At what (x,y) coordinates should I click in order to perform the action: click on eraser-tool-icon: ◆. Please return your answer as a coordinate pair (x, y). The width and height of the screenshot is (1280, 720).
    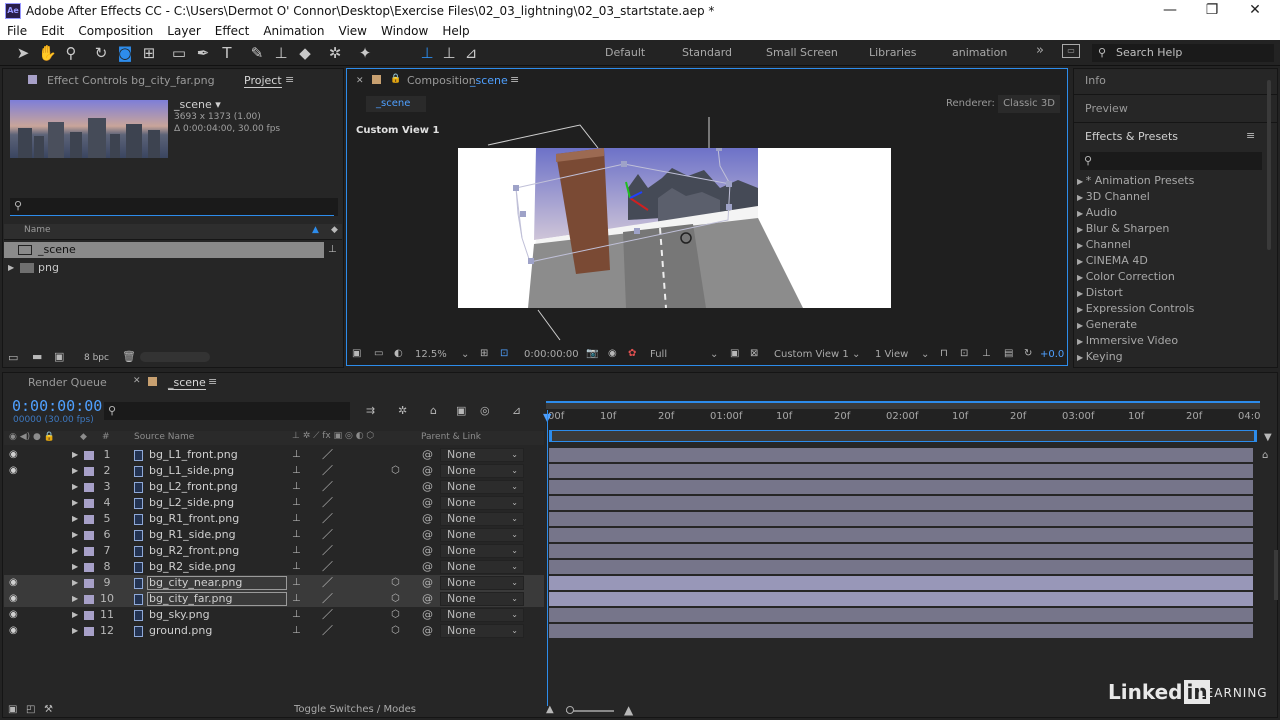
    Looking at the image, I should click on (305, 53).